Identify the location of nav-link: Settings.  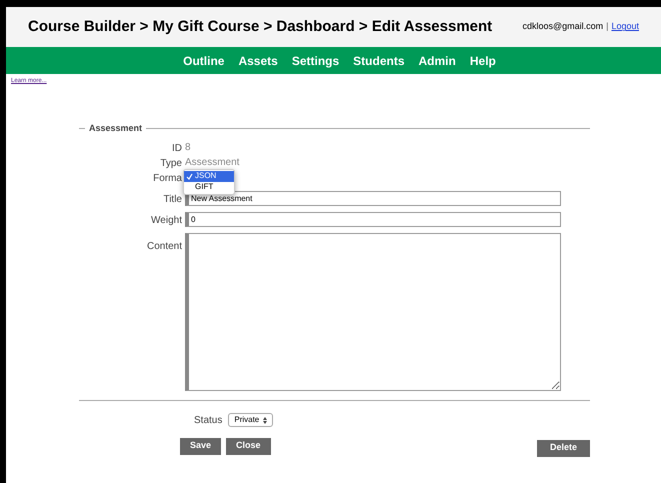
(316, 61).